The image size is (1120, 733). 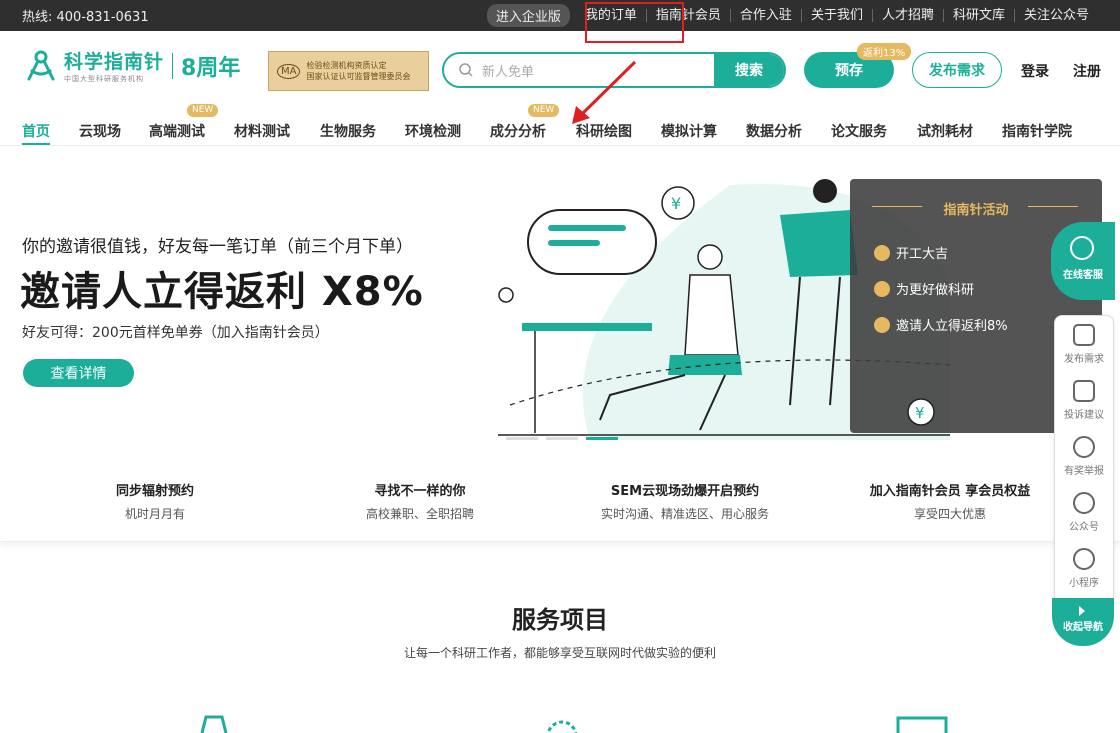 I want to click on feature-title: 寻找不一样的你, so click(x=420, y=491).